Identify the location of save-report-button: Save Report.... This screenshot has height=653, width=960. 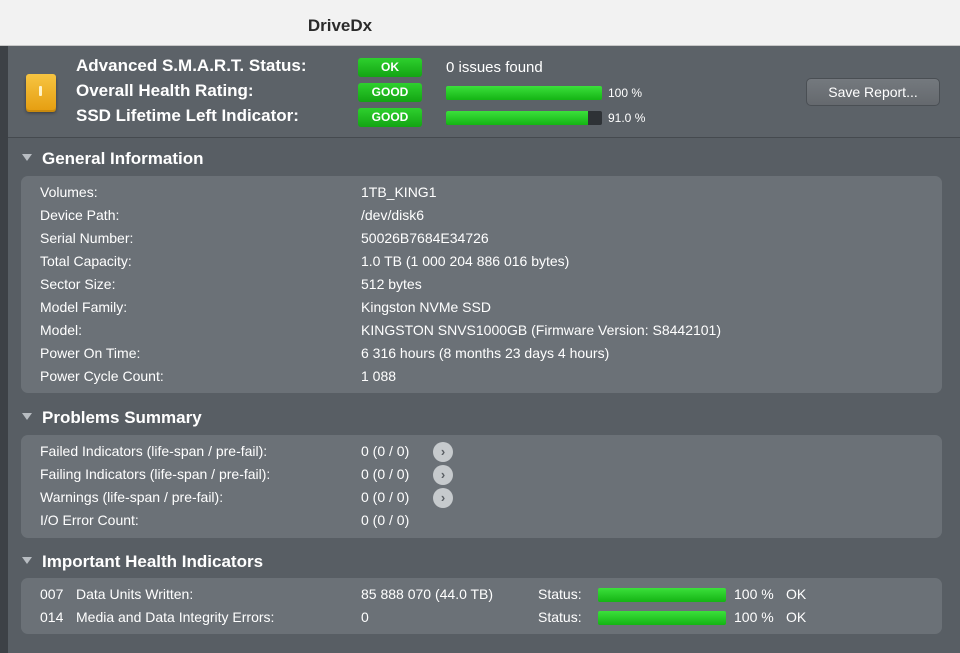
(873, 92).